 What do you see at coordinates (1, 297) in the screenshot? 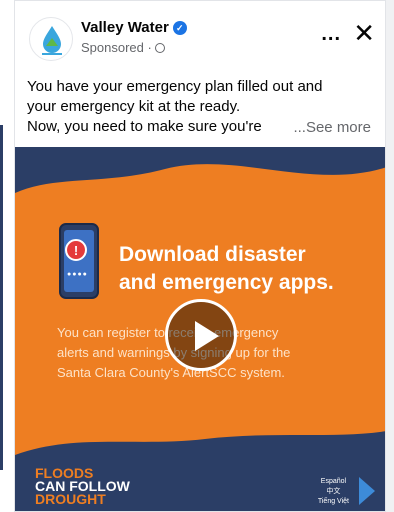
I see `left-edge-stripe` at bounding box center [1, 297].